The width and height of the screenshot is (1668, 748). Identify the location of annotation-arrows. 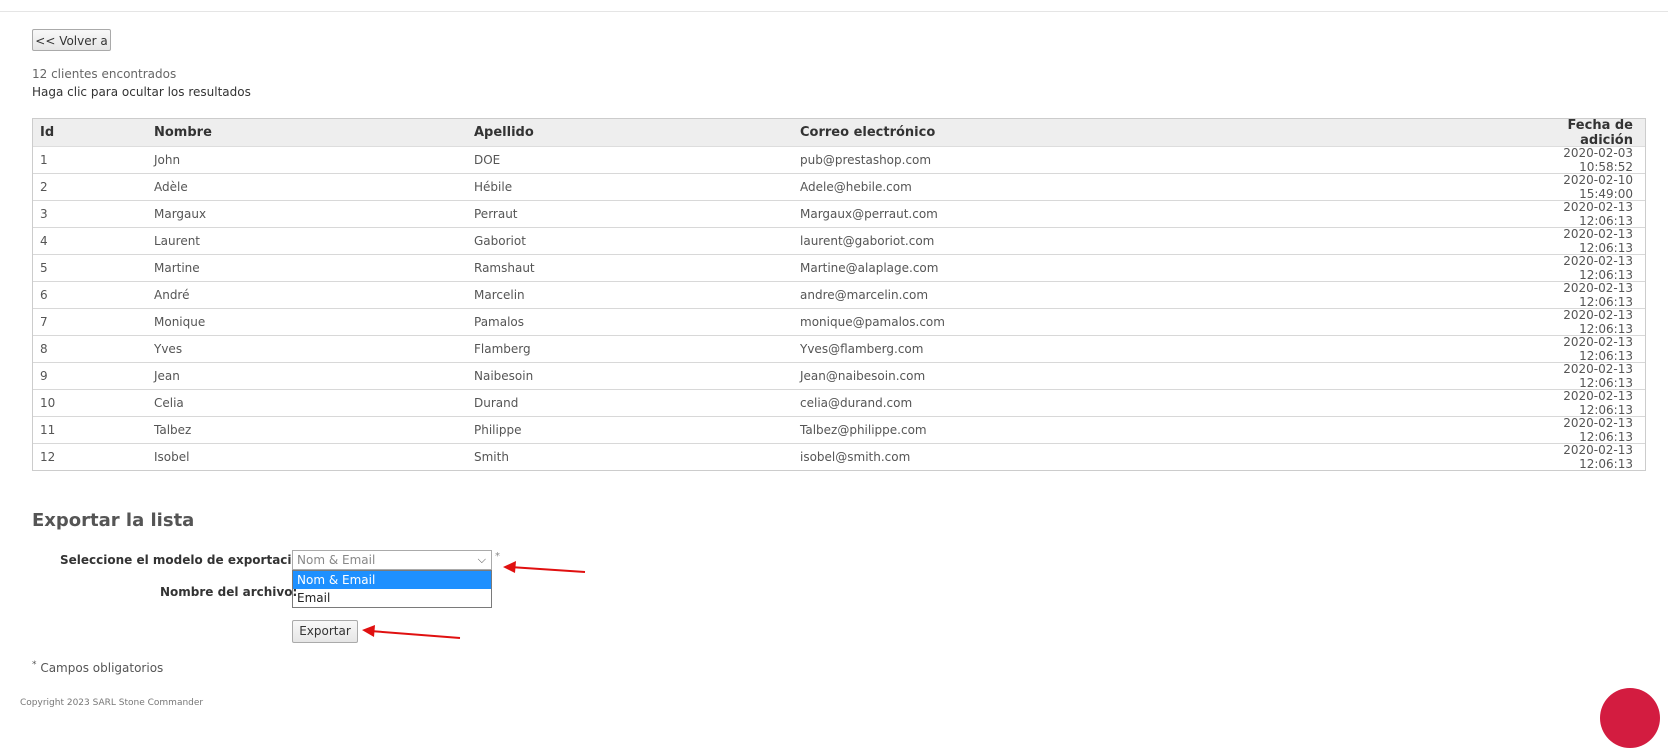
(474, 600).